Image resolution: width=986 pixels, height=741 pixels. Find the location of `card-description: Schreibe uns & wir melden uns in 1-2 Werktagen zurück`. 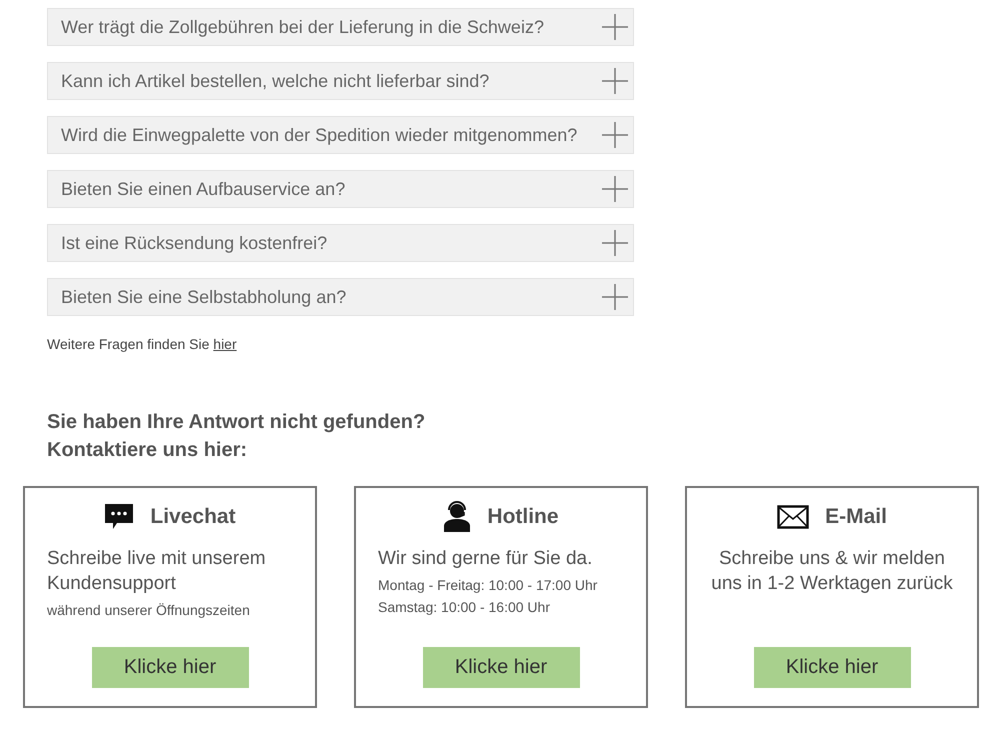

card-description: Schreibe uns & wir melden uns in 1-2 Werktagen zurück is located at coordinates (832, 571).